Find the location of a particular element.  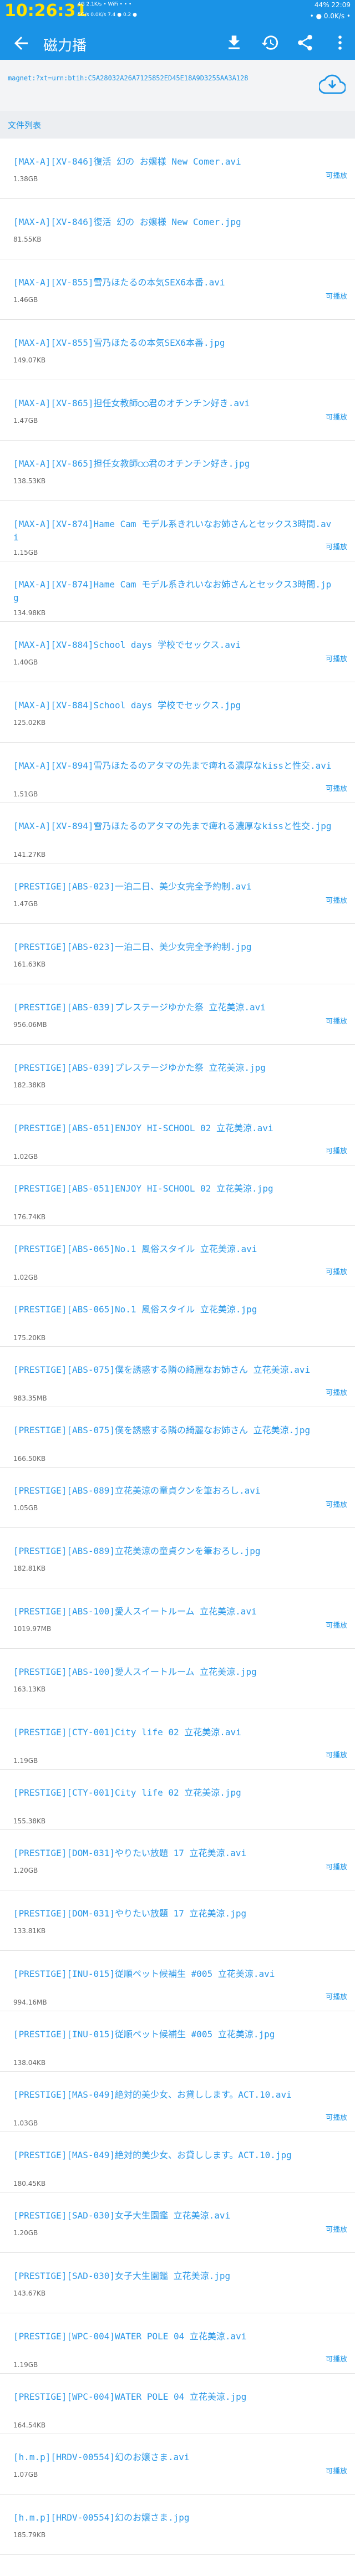

file-name: [PRESTIGE][SAD-030]女子大生園鑑 立花美涼.avi is located at coordinates (122, 2215).